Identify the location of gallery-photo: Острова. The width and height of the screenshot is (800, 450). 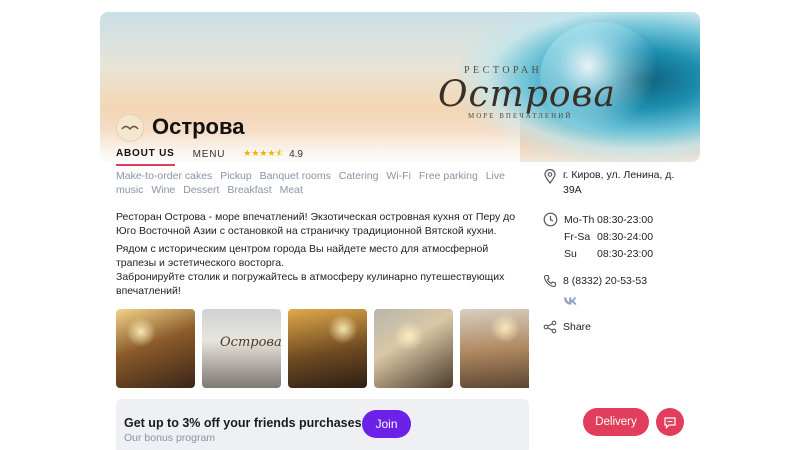
(241, 348).